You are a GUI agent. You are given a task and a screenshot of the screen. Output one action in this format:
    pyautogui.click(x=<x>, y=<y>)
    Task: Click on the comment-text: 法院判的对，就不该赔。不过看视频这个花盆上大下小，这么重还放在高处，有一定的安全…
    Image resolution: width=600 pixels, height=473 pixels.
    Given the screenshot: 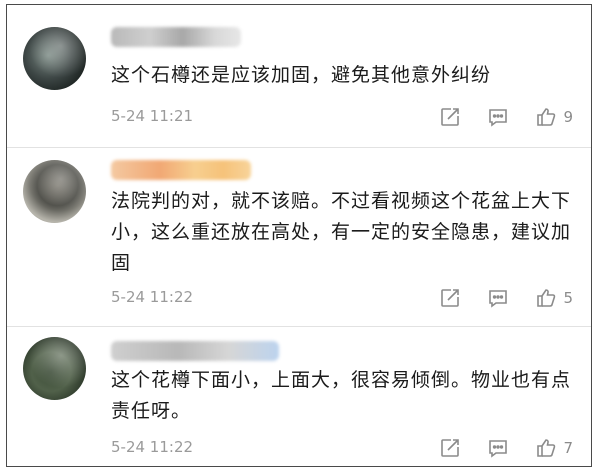 What is the action you would take?
    pyautogui.click(x=341, y=232)
    